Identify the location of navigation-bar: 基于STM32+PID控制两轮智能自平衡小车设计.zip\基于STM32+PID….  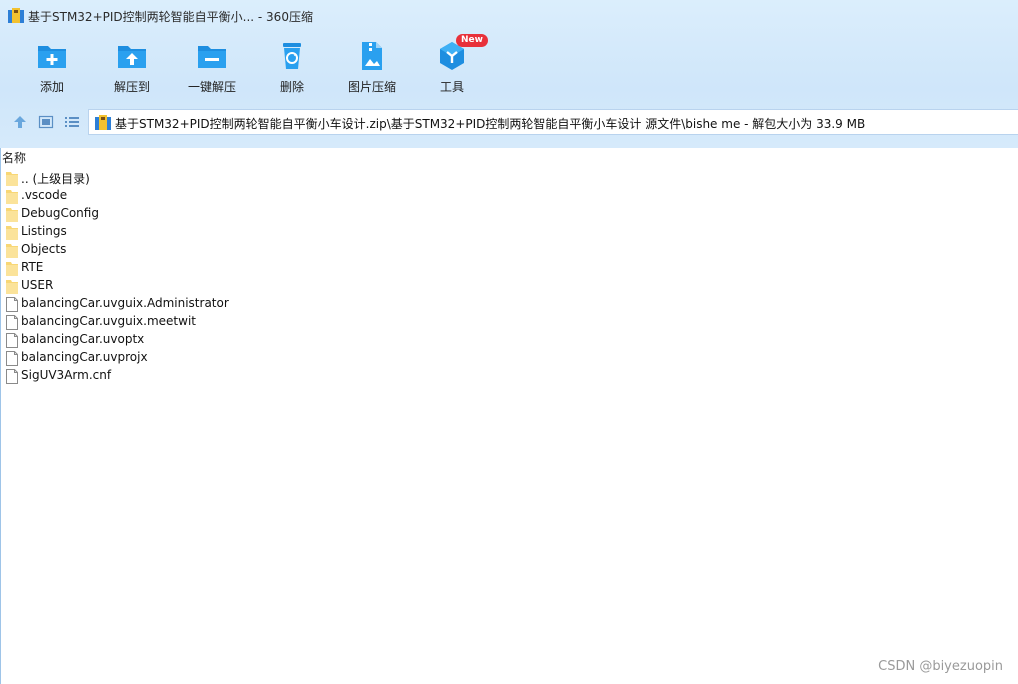
(509, 122).